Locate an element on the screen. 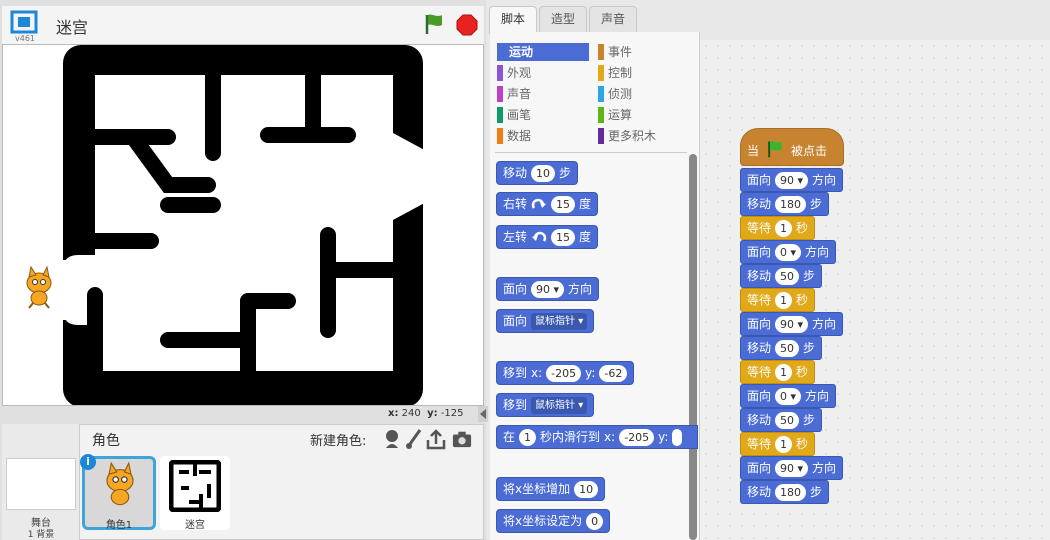 The height and width of the screenshot is (540, 1050). category-sensing: 侦测 is located at coordinates (615, 94).